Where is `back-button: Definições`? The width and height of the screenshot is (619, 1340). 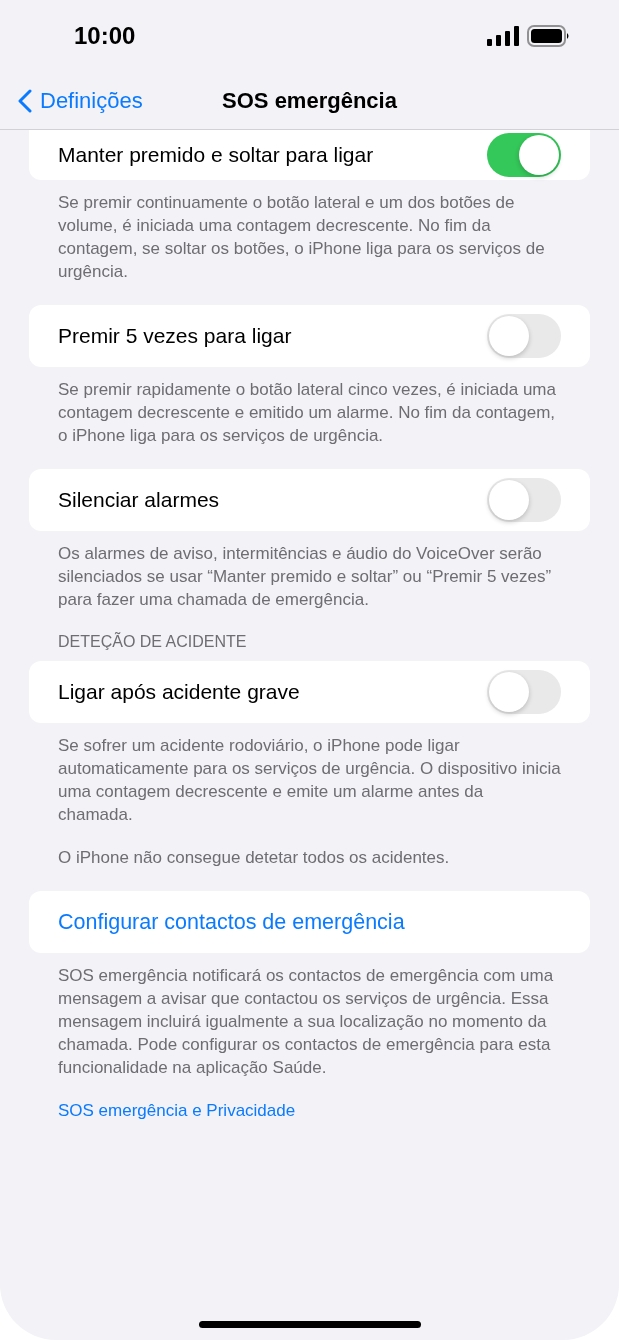
back-button: Definições is located at coordinates (80, 100).